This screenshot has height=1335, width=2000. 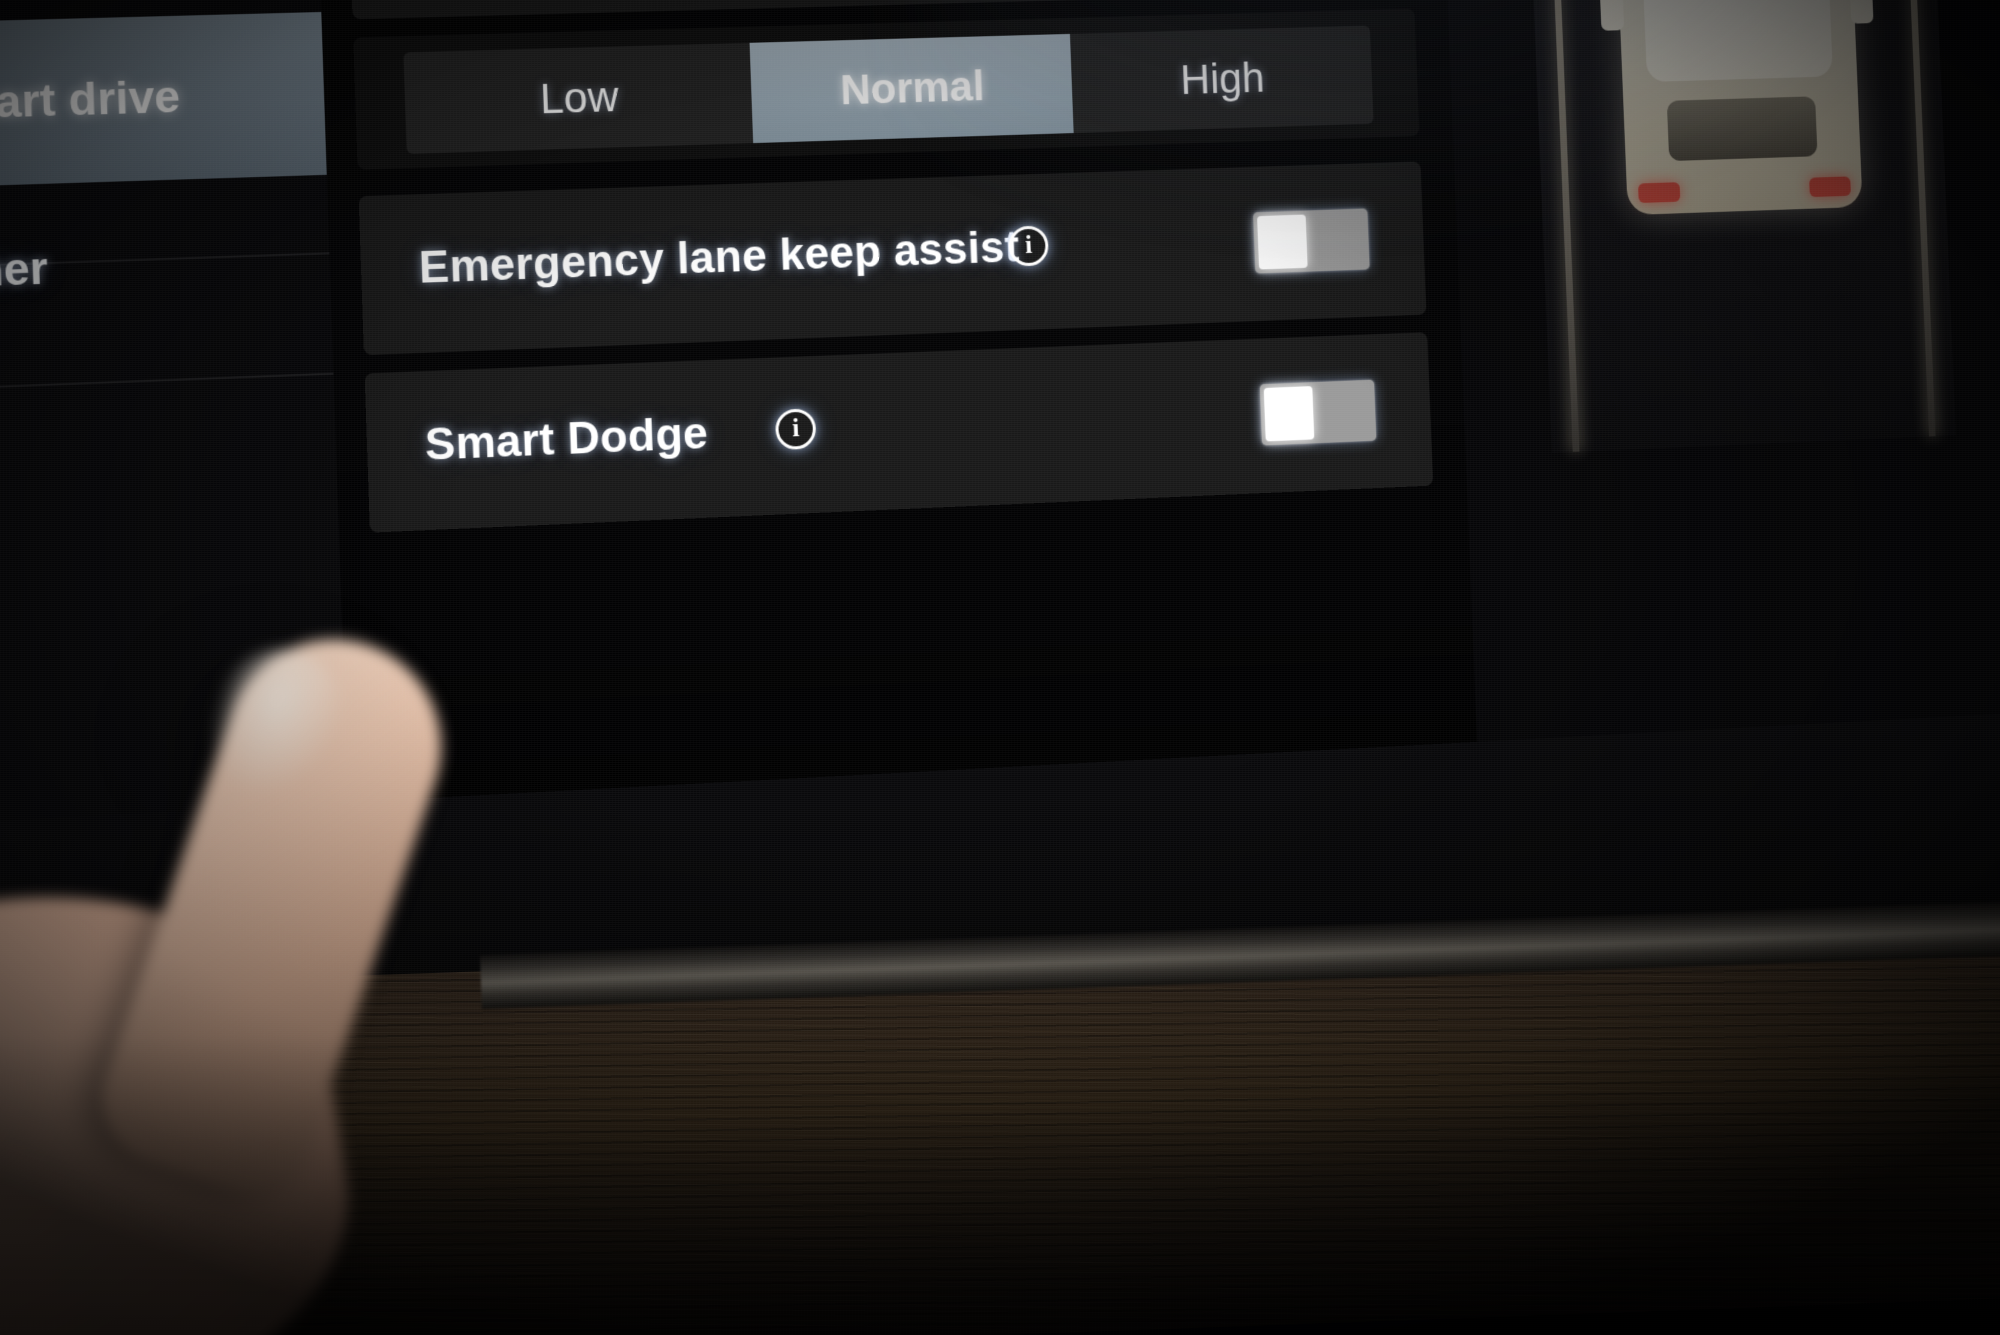 I want to click on warning-sensitivity-control-card: Low Normal High, so click(x=886, y=89).